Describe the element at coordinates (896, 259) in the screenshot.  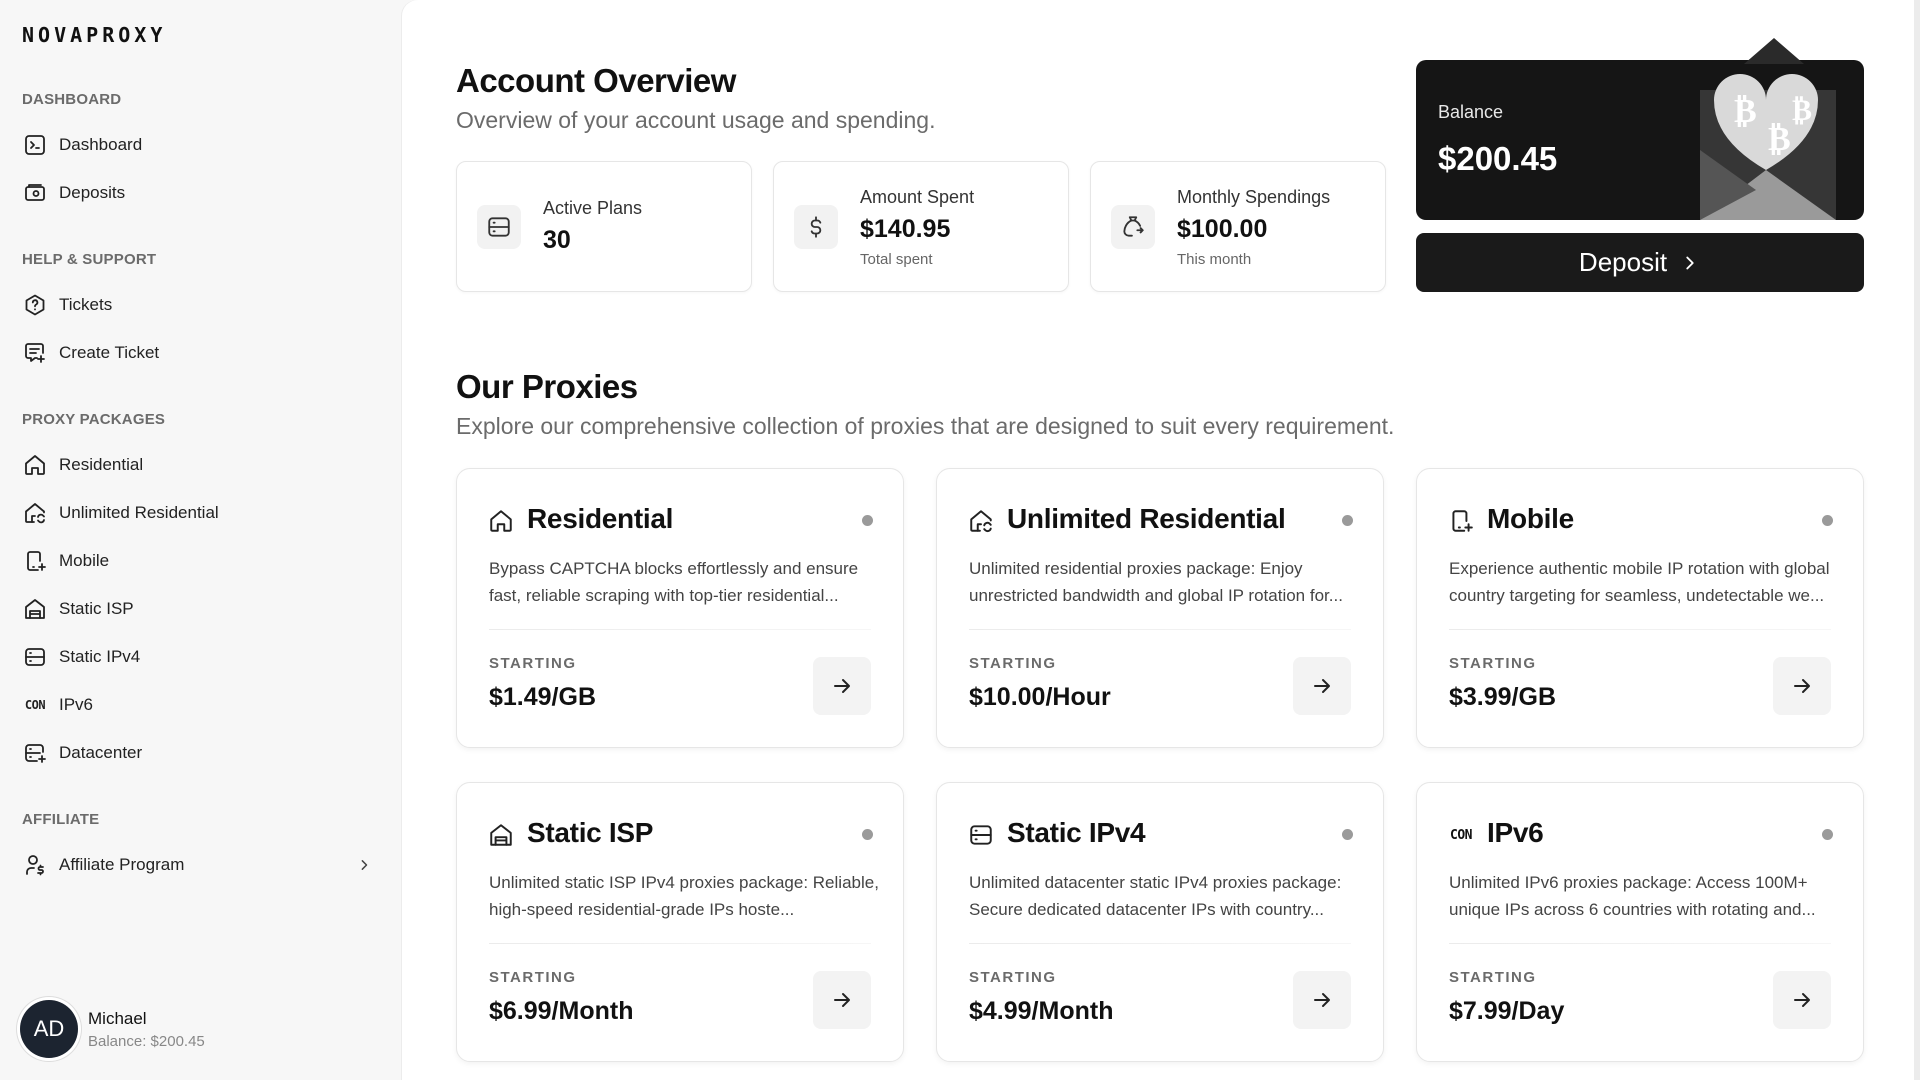
I see `stat-note: Total spent` at that location.